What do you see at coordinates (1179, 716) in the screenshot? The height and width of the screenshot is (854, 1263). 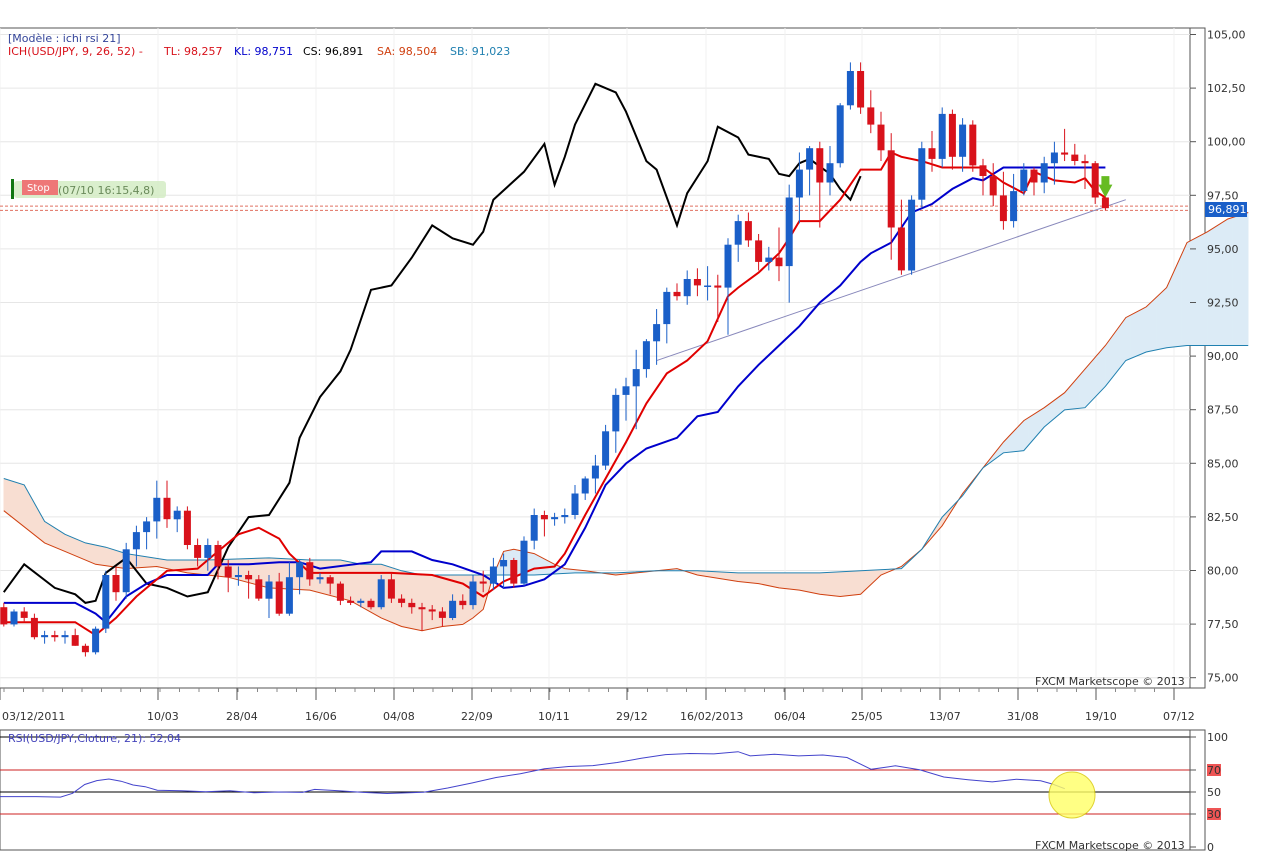 I see `time-tick-label: 07/12` at bounding box center [1179, 716].